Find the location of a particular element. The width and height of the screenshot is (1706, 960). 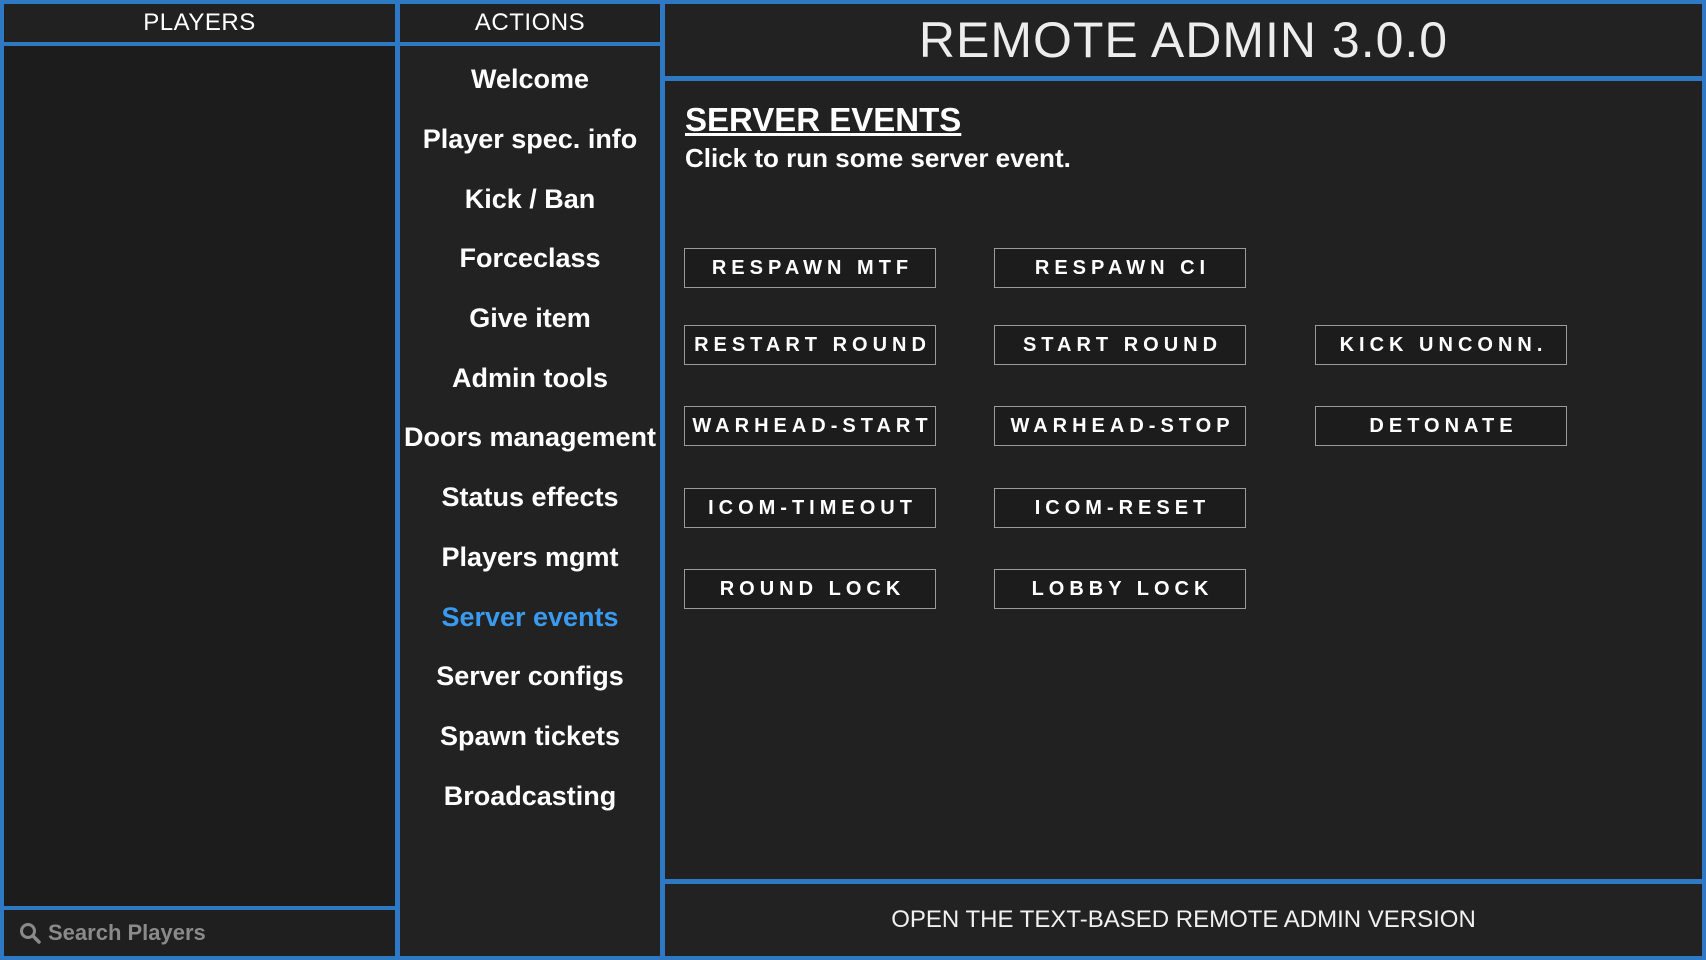

icom-timeout-button: ICOM-TIMEOUT is located at coordinates (810, 508).